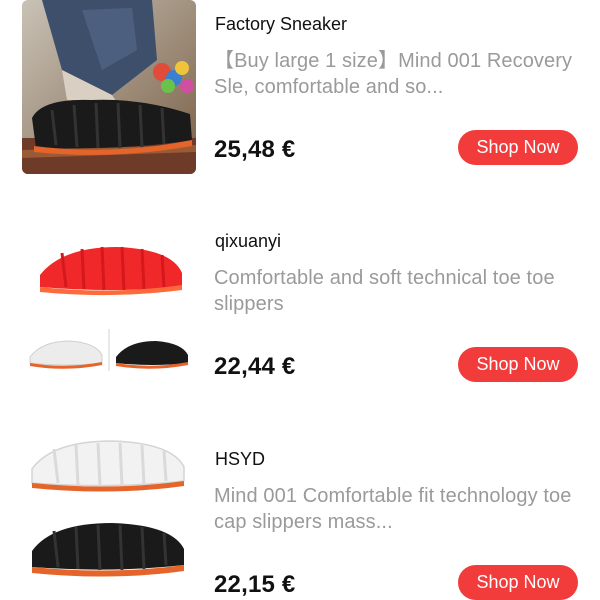 The width and height of the screenshot is (600, 600). I want to click on red-slipper-photo, so click(109, 304).